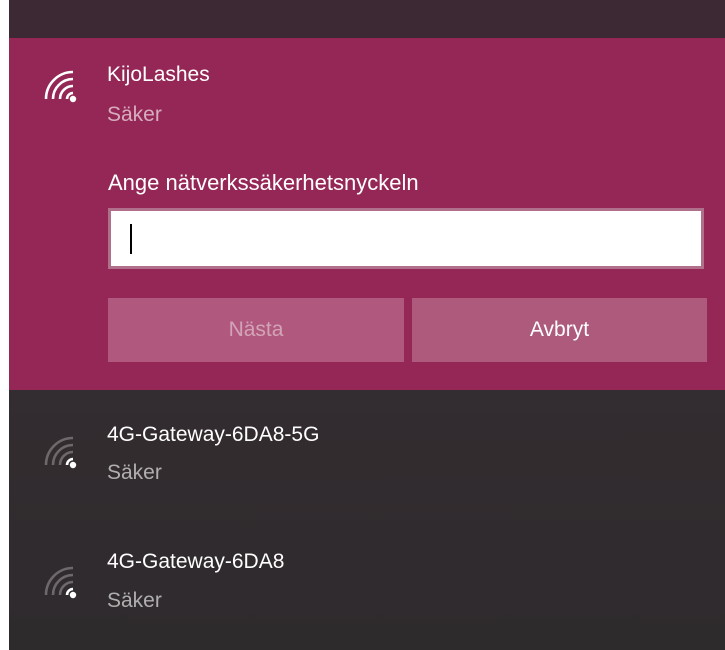 The height and width of the screenshot is (650, 725). I want to click on cancel-button: Avbryt, so click(559, 330).